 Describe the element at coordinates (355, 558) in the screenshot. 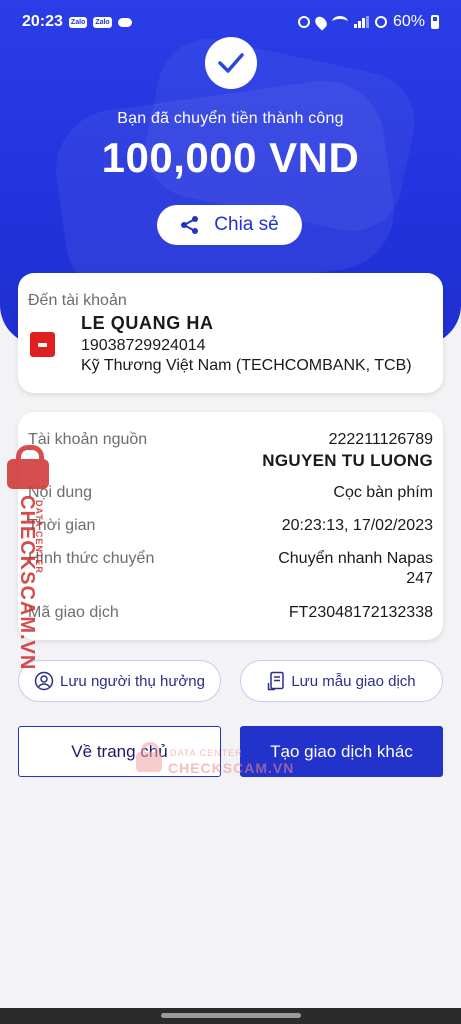

I see `method-value: Chuyển nhanh Napas` at that location.